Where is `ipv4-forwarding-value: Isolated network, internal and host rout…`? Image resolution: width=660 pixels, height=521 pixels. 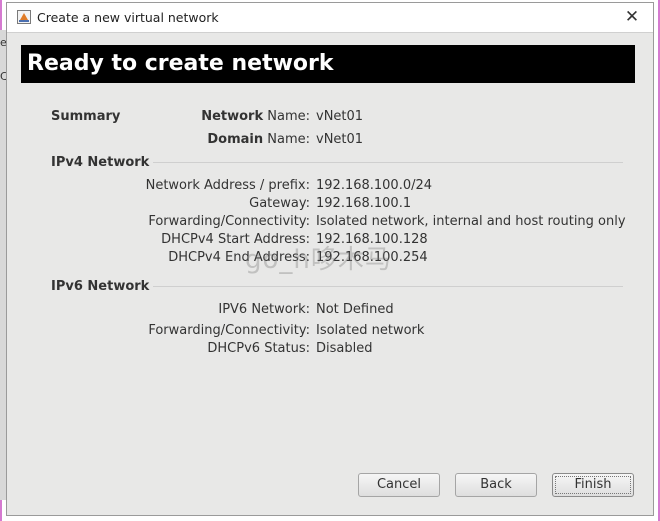
ipv4-forwarding-value: Isolated network, internal and host rout… is located at coordinates (471, 221).